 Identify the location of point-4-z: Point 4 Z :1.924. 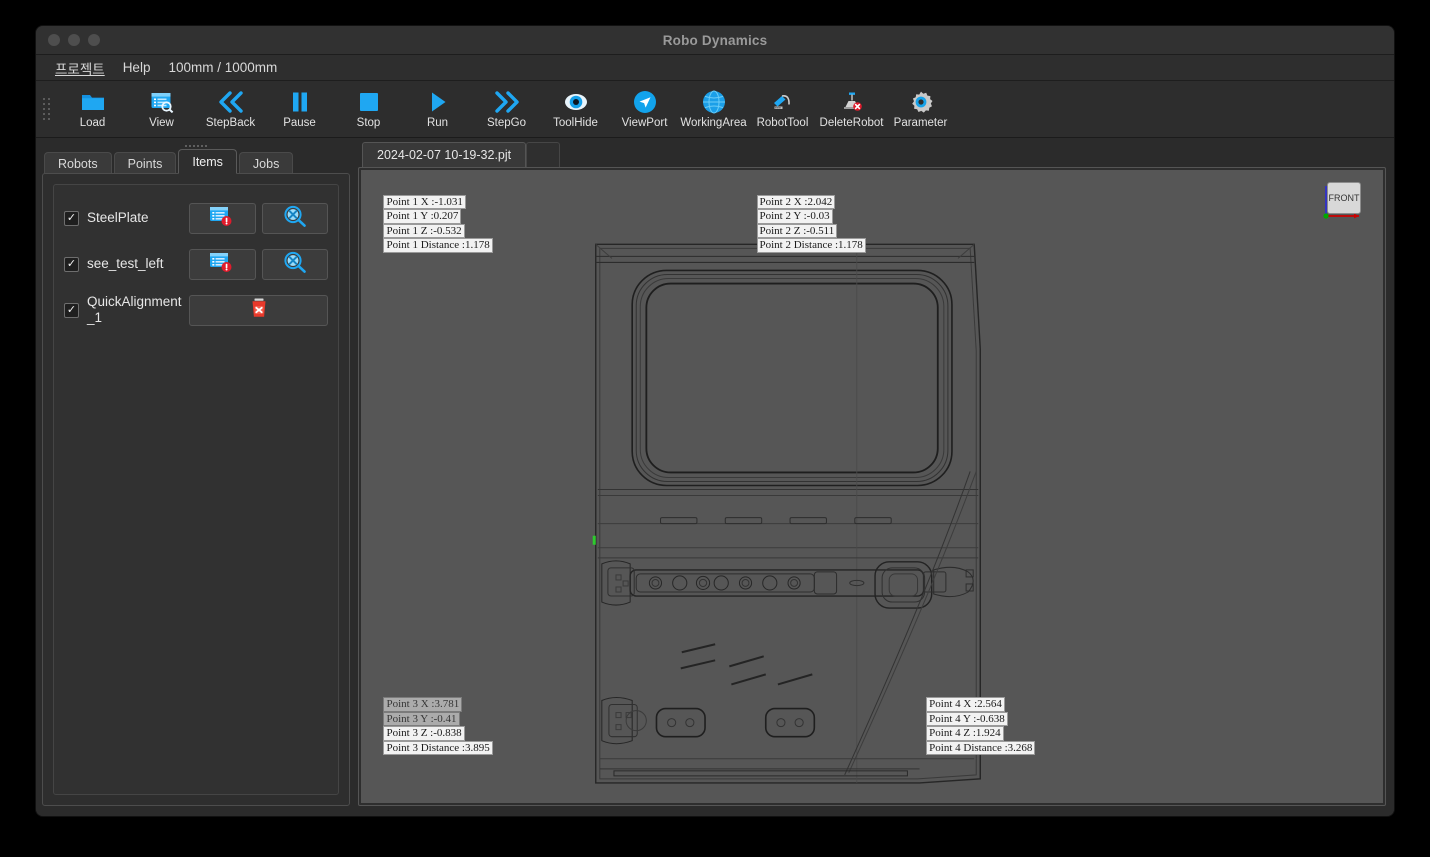
(965, 733).